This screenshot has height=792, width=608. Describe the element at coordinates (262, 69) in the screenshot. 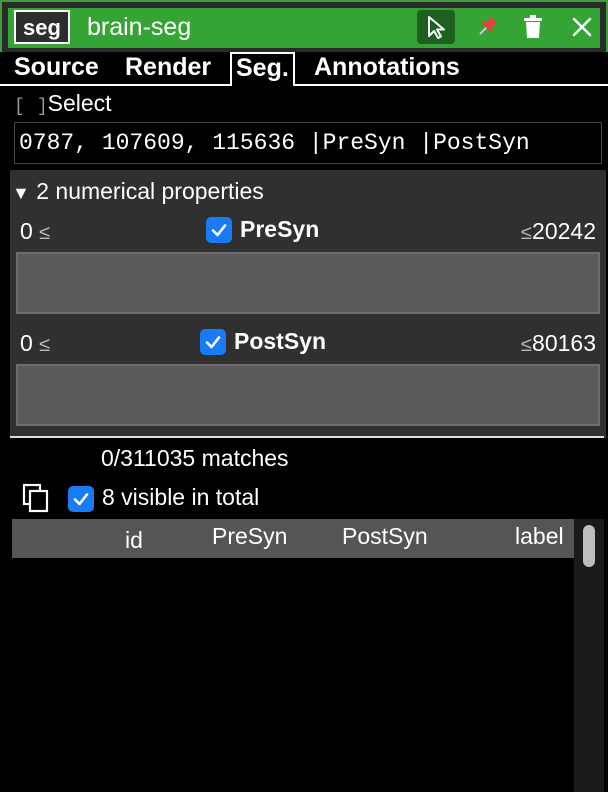

I see `tab-segmentation: Seg.` at that location.